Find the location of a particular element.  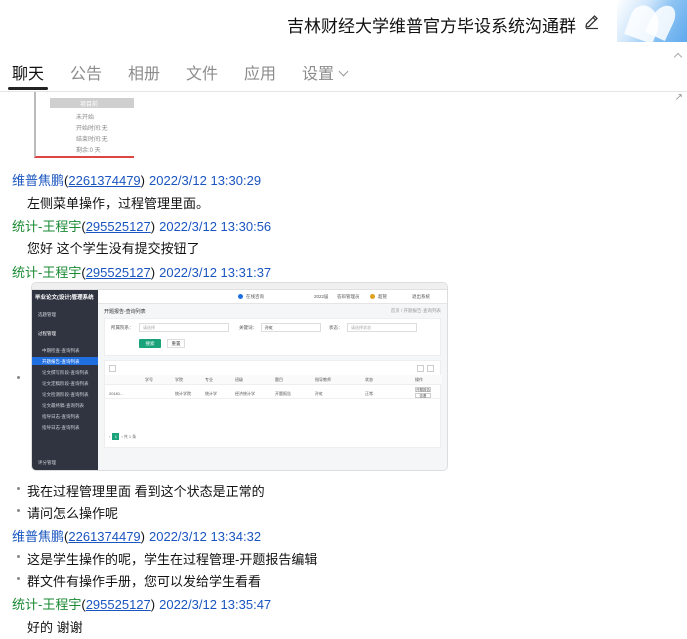

refresh-icon is located at coordinates (112, 368).